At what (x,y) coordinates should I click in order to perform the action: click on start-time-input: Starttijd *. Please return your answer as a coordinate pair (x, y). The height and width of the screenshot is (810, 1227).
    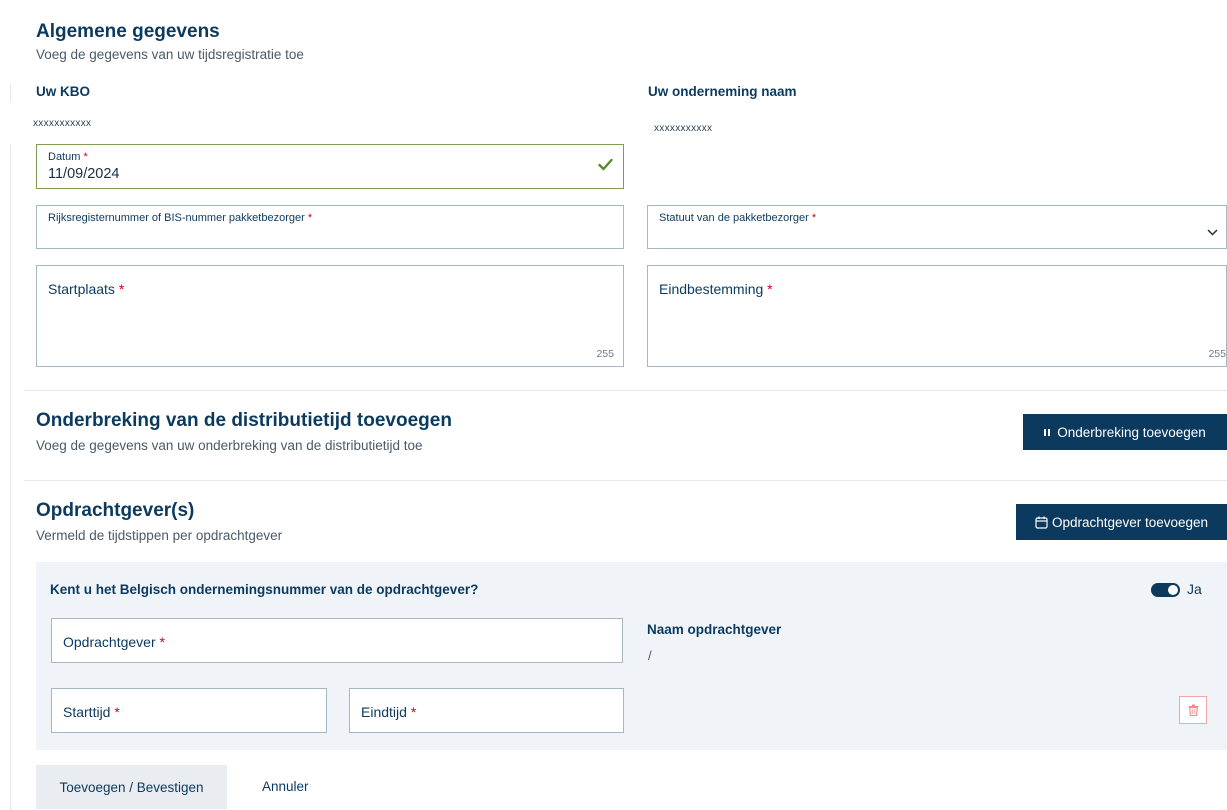
    Looking at the image, I should click on (189, 710).